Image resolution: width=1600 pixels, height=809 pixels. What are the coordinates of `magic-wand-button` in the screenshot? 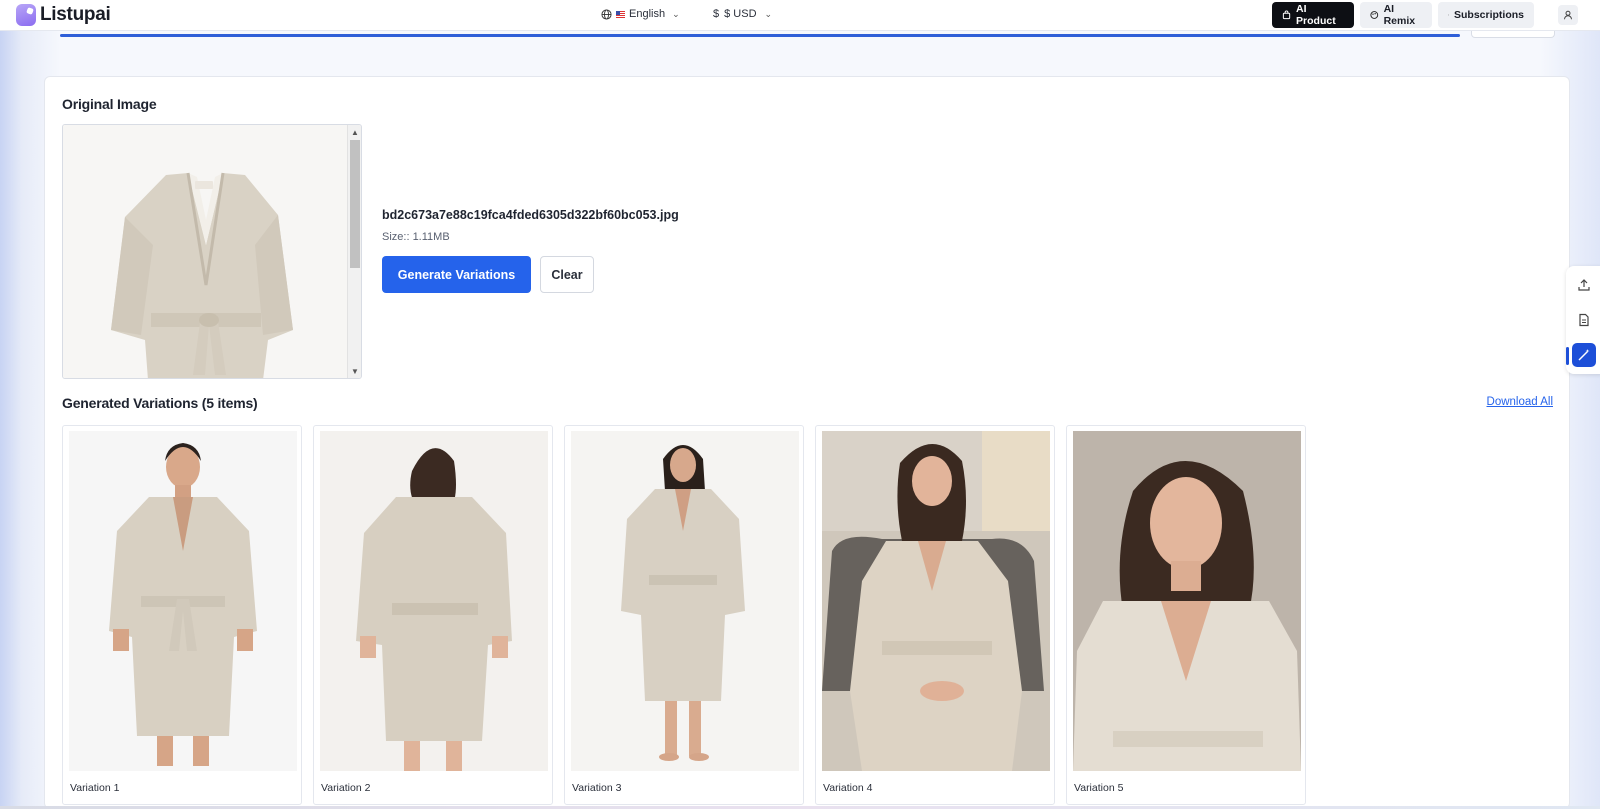 It's located at (1584, 355).